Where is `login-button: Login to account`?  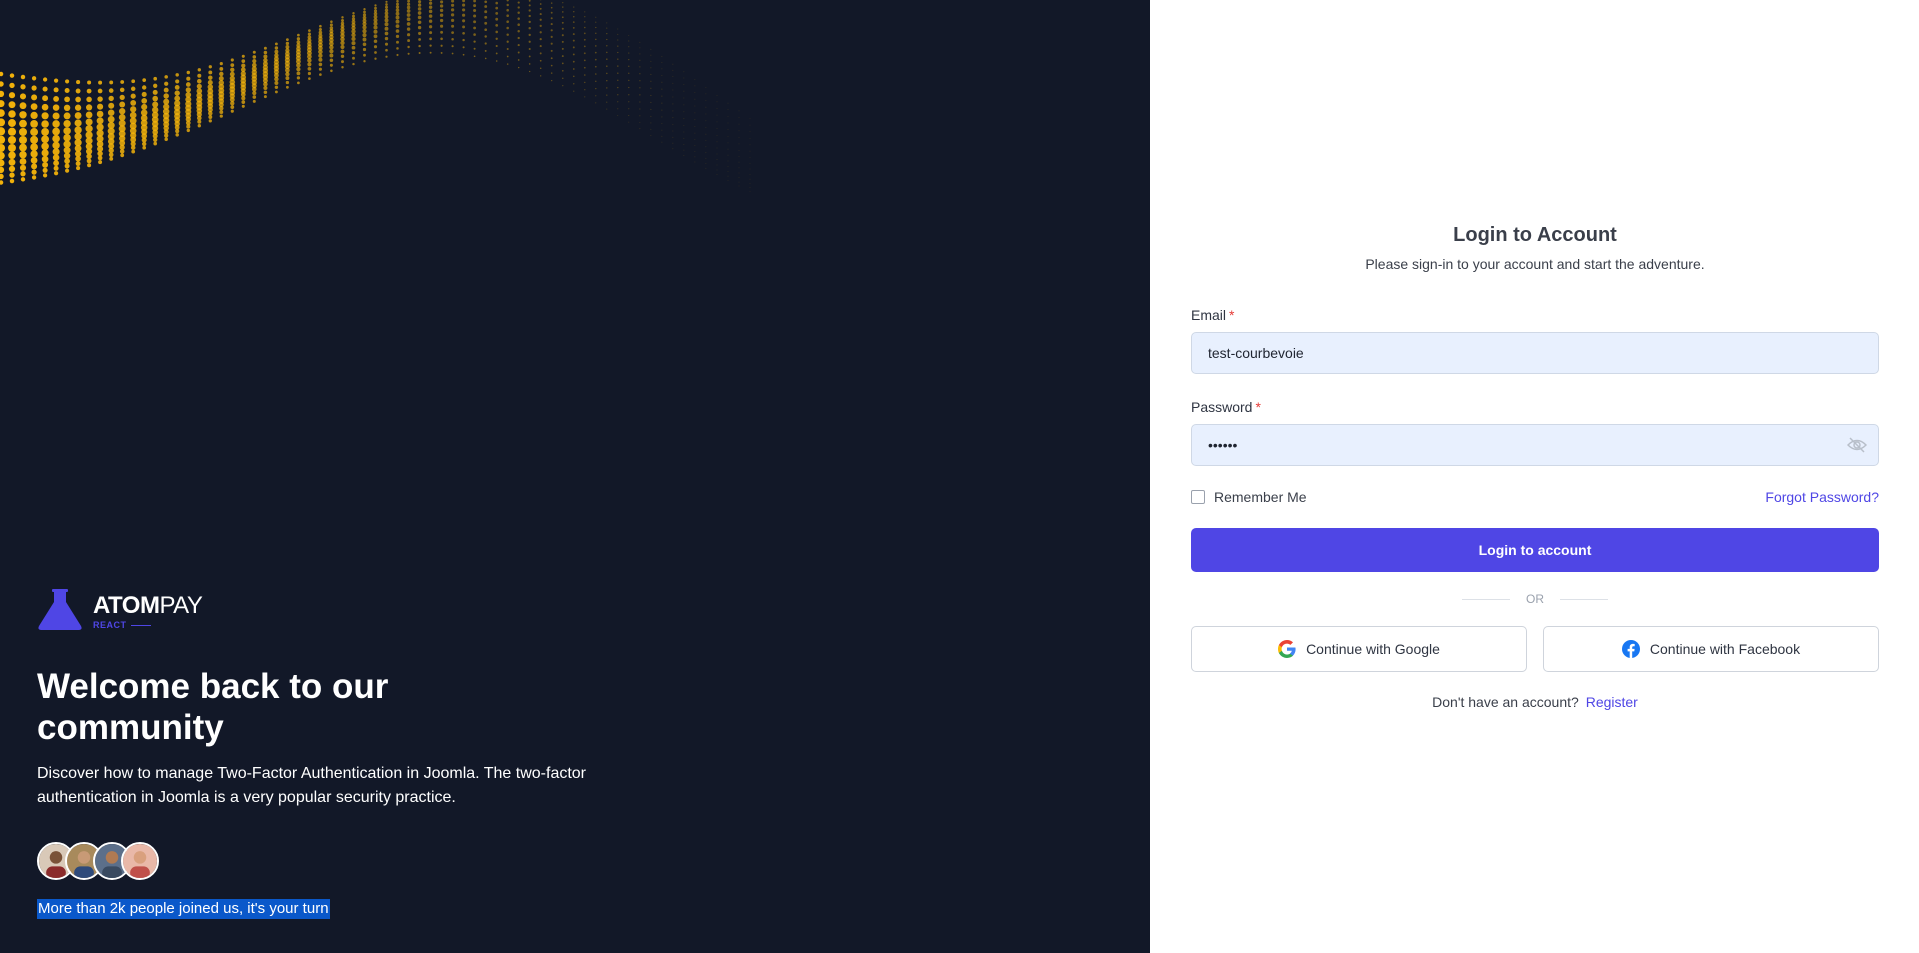
login-button: Login to account is located at coordinates (1535, 550).